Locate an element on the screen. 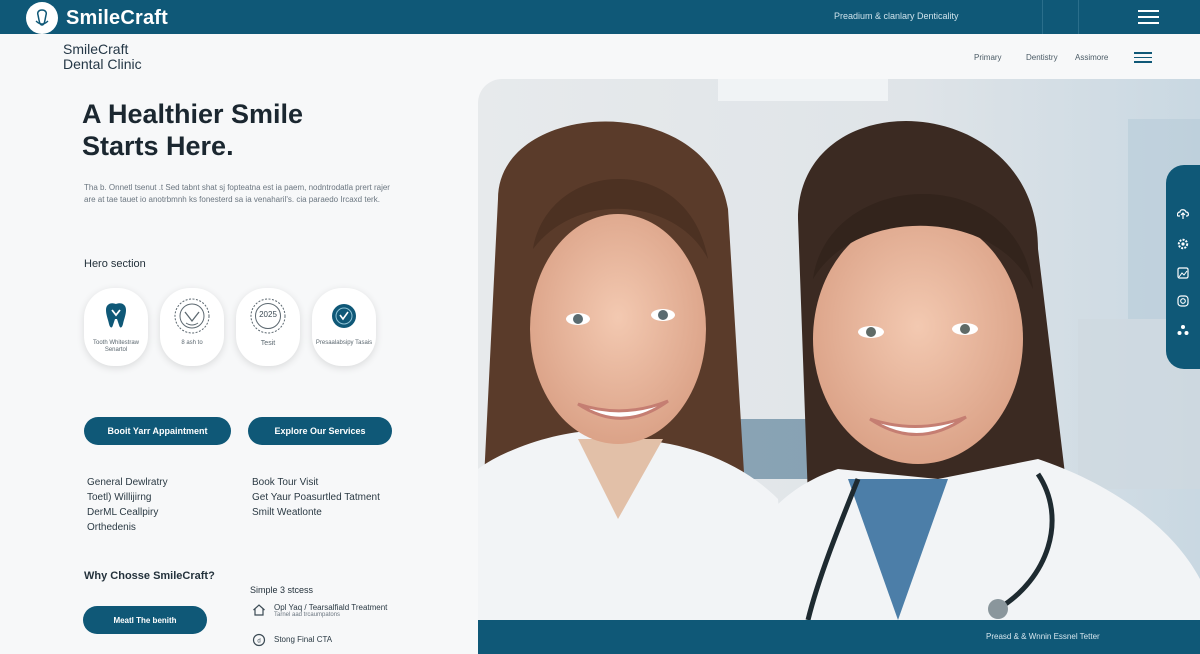 This screenshot has height=654, width=1200. clinic-title: SmileCraft Dental Clinic is located at coordinates (102, 57).